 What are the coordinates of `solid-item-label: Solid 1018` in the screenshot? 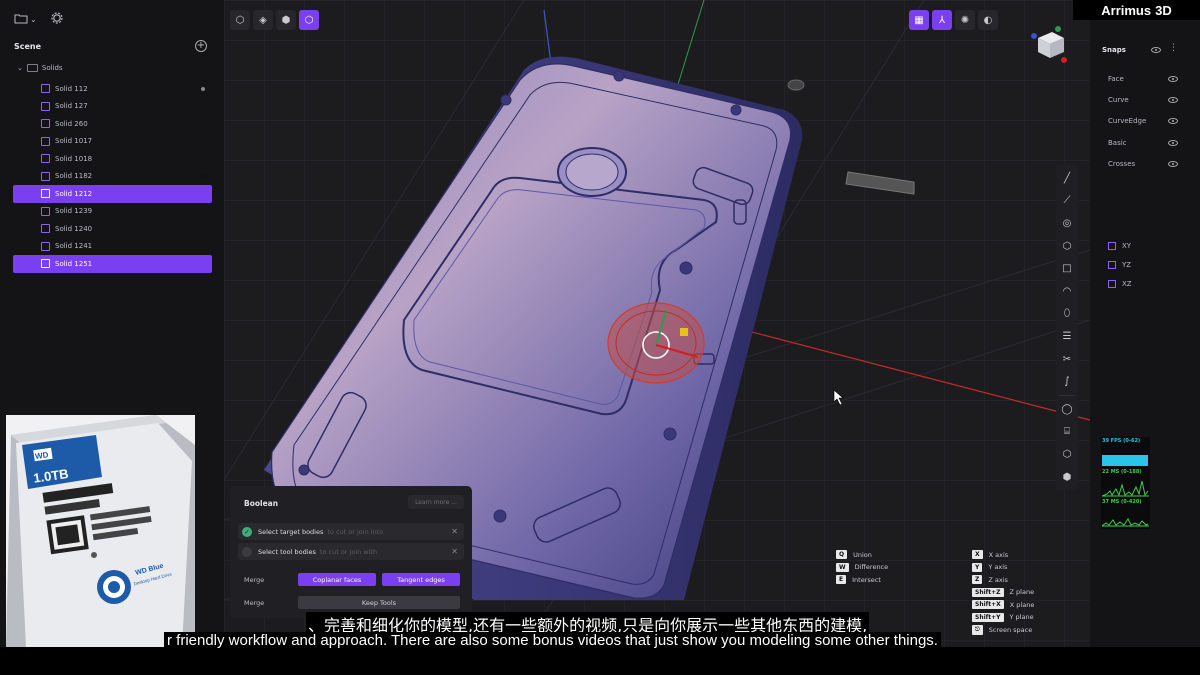 It's located at (74, 158).